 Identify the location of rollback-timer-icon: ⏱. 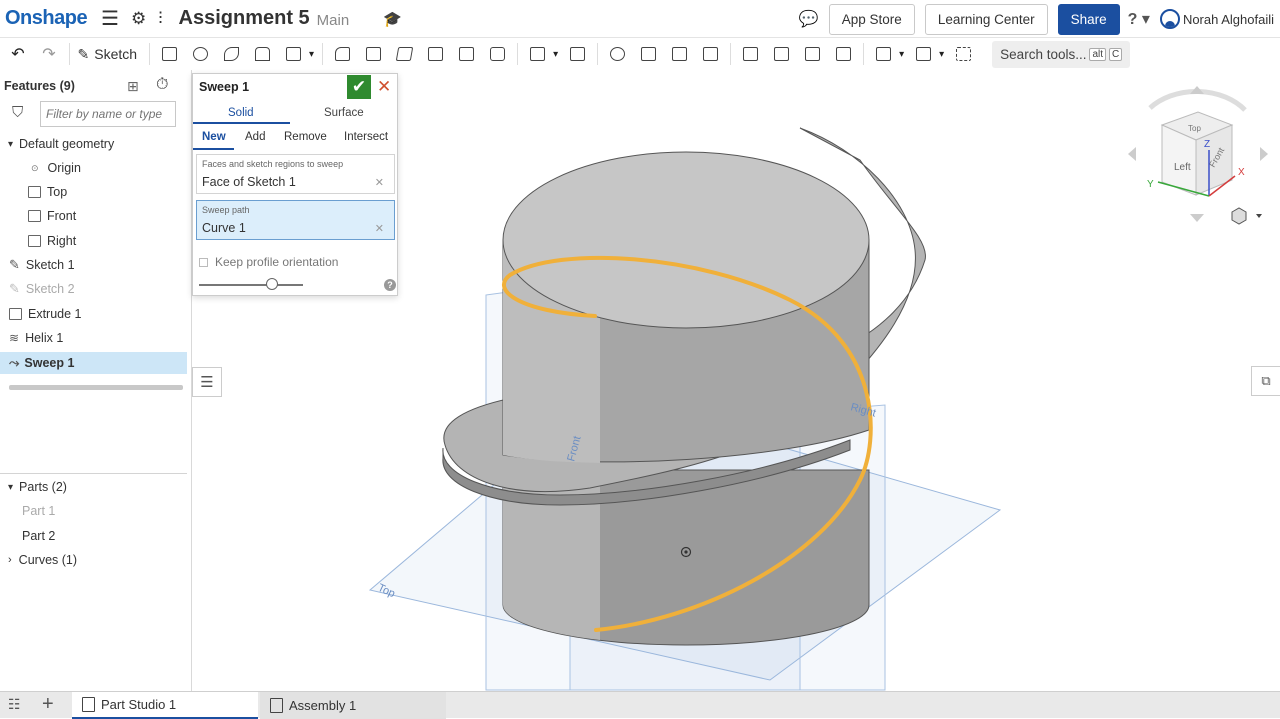
(162, 85).